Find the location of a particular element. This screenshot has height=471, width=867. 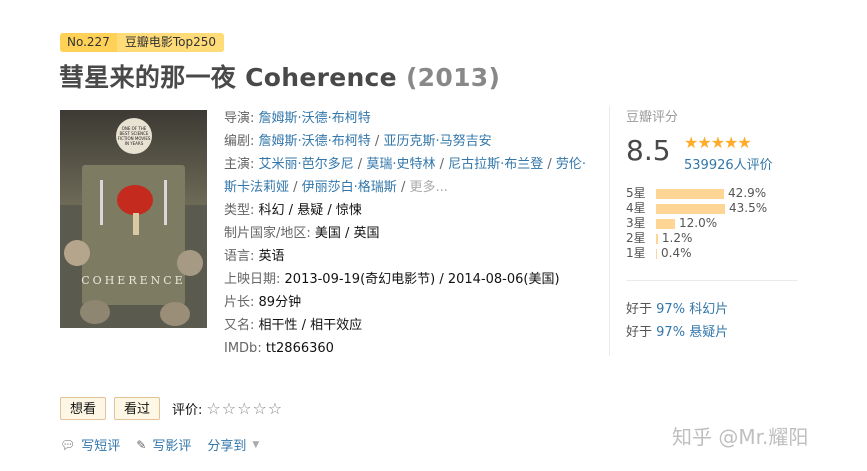

genre-label: 类型: is located at coordinates (239, 210).